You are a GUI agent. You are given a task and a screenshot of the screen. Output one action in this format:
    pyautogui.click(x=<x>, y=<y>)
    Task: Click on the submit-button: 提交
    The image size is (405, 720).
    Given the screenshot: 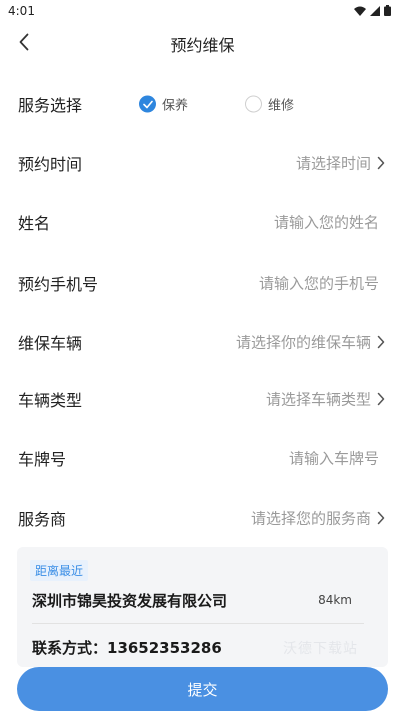 What is the action you would take?
    pyautogui.click(x=202, y=689)
    